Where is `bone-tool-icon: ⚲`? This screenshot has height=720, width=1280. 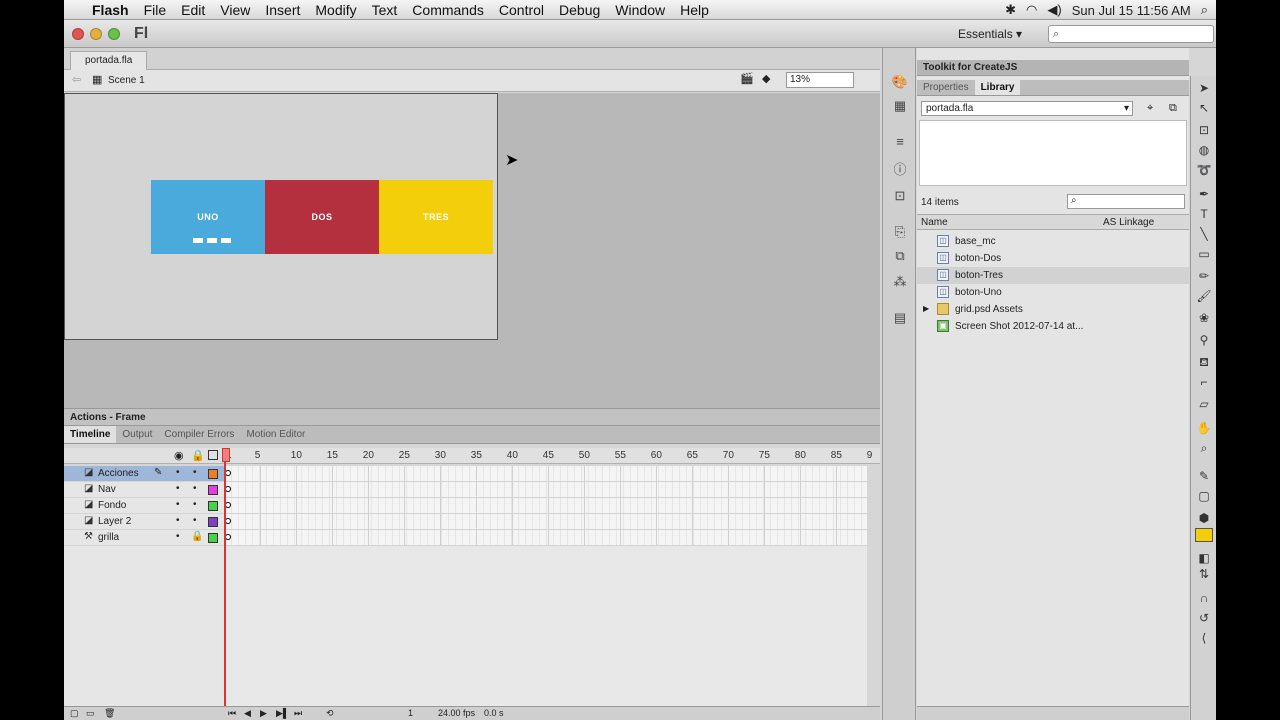 bone-tool-icon: ⚲ is located at coordinates (1204, 340).